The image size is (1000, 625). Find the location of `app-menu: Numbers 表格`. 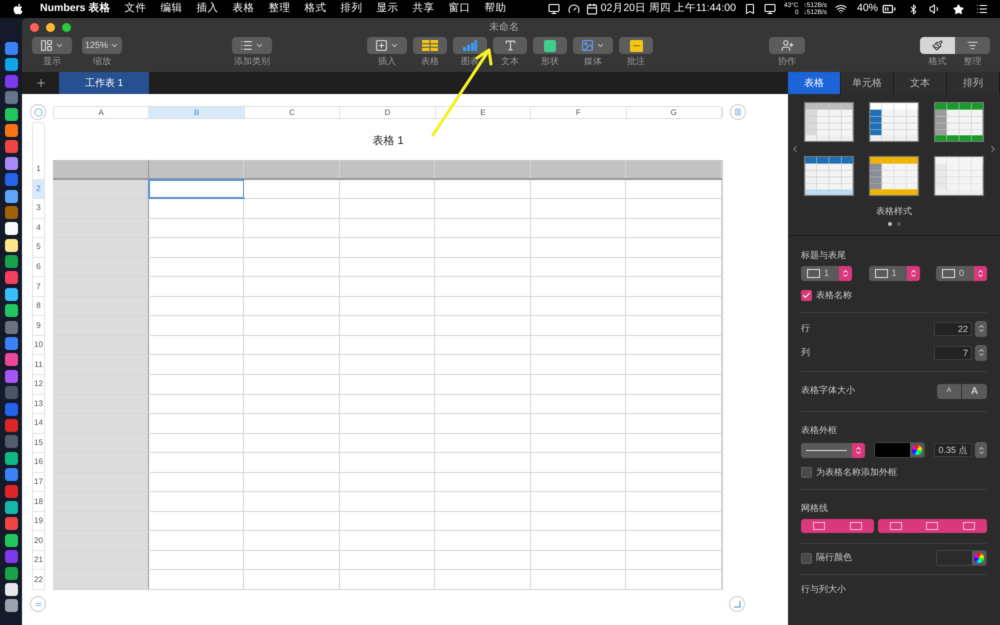

app-menu: Numbers 表格 is located at coordinates (75, 9).